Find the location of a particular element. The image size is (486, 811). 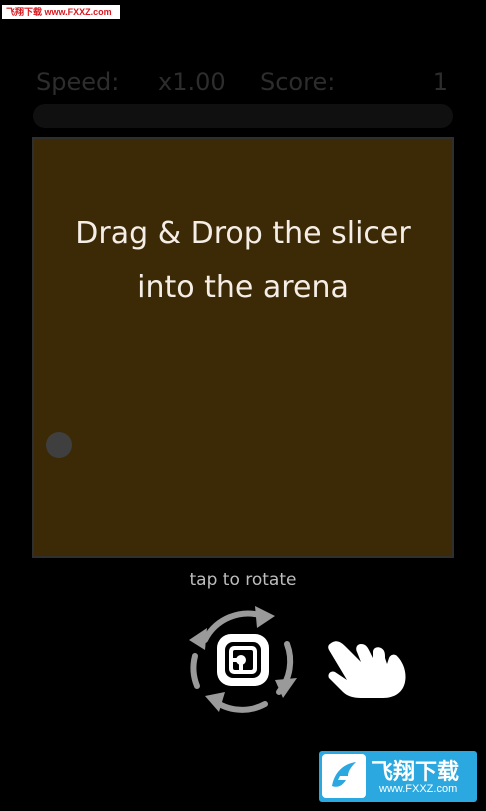

watermark-url: www.FXXZ.com is located at coordinates (418, 789).